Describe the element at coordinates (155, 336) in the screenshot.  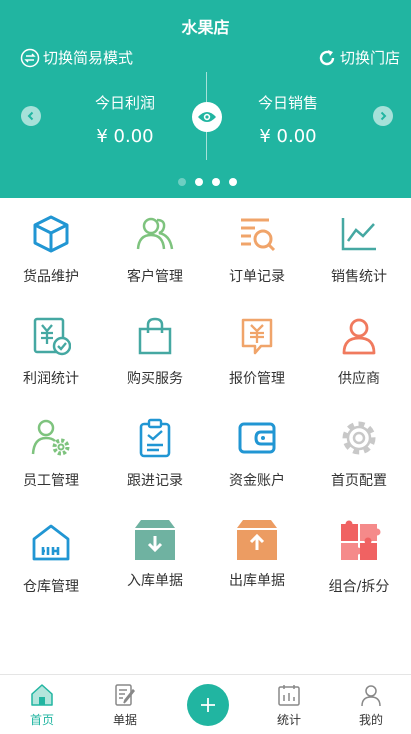
I see `shopping-bag-icon` at that location.